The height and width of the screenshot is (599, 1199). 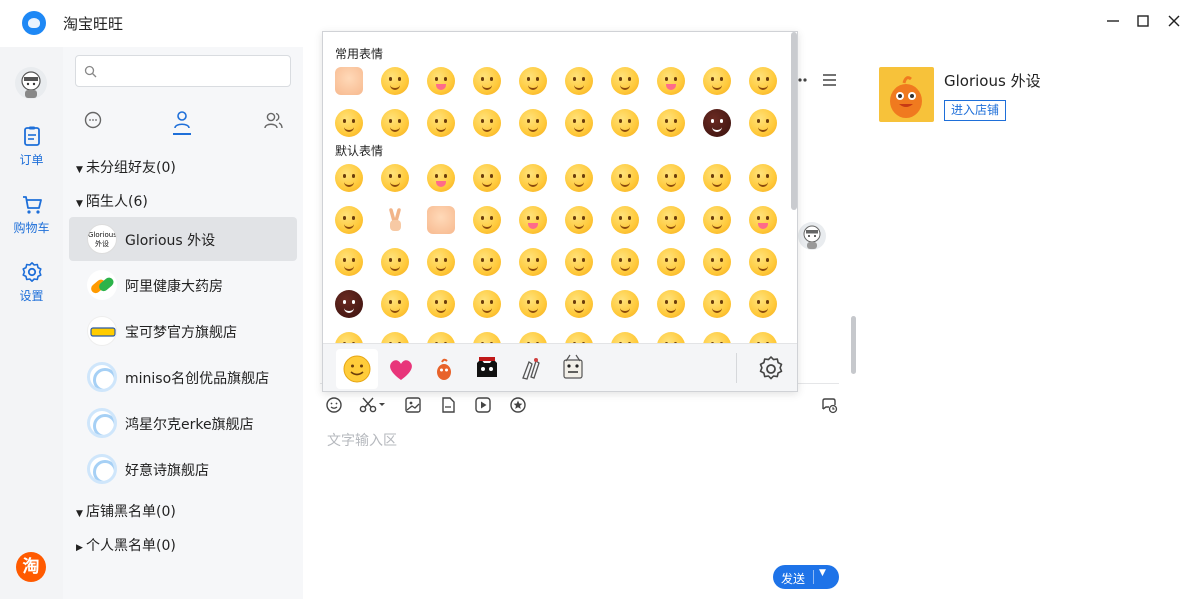 What do you see at coordinates (853, 345) in the screenshot?
I see `chat-scrollbar` at bounding box center [853, 345].